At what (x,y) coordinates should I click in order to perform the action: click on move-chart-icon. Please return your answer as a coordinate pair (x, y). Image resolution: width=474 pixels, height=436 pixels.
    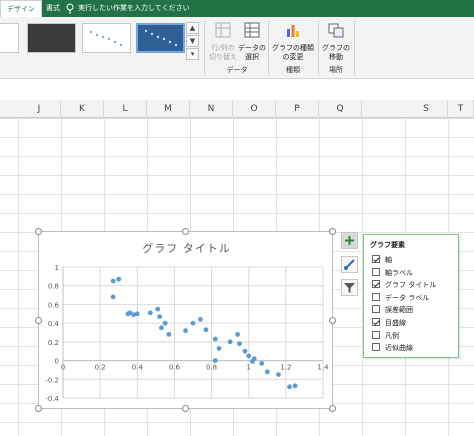
    Looking at the image, I should click on (336, 30).